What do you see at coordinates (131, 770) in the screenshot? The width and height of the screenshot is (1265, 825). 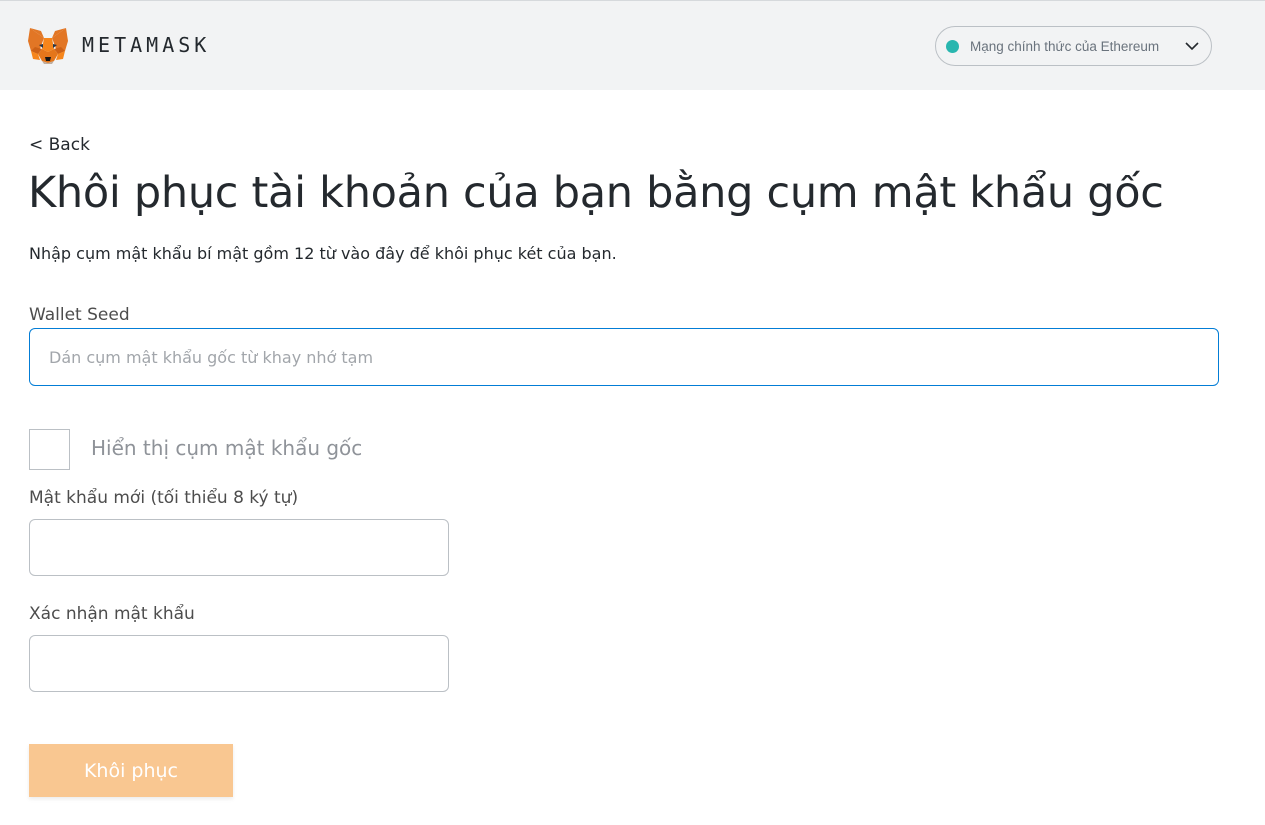 I see `restore-button: Khôi phục` at bounding box center [131, 770].